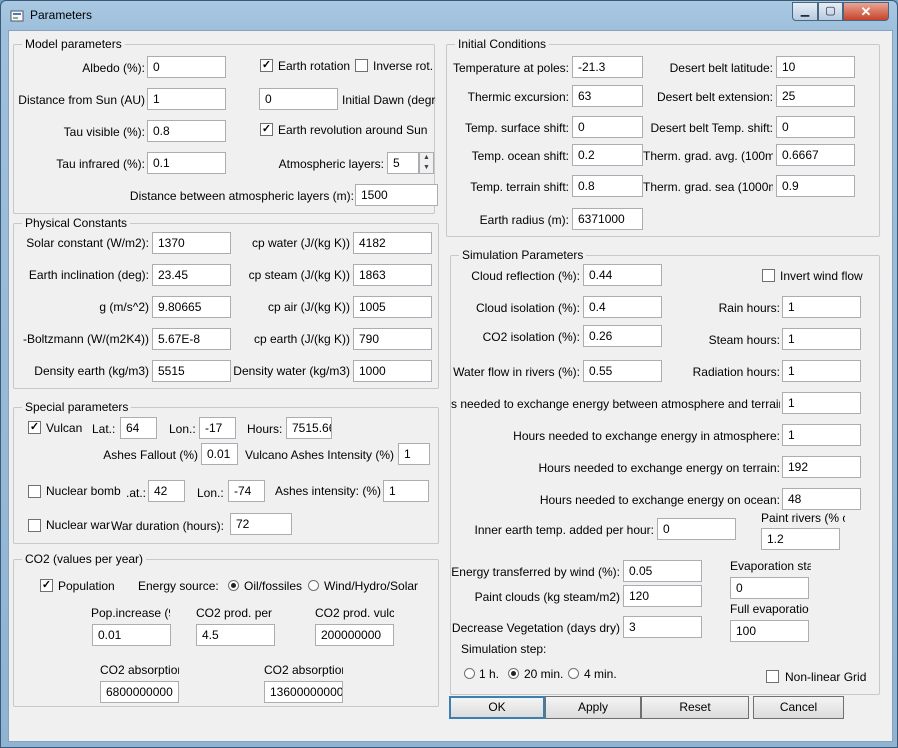 This screenshot has height=748, width=898. What do you see at coordinates (803, 518) in the screenshot?
I see `paint-rivers-label: Paint rivers (% c` at bounding box center [803, 518].